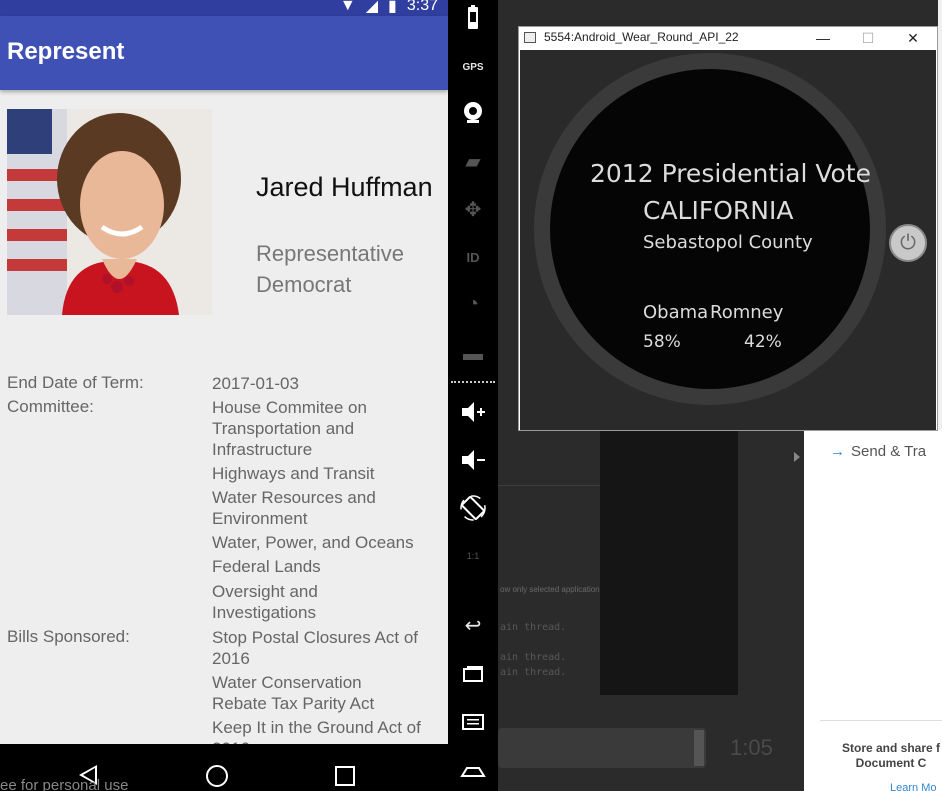  Describe the element at coordinates (891, 755) in the screenshot. I see `store-share-text: Store and share f Document C` at that location.